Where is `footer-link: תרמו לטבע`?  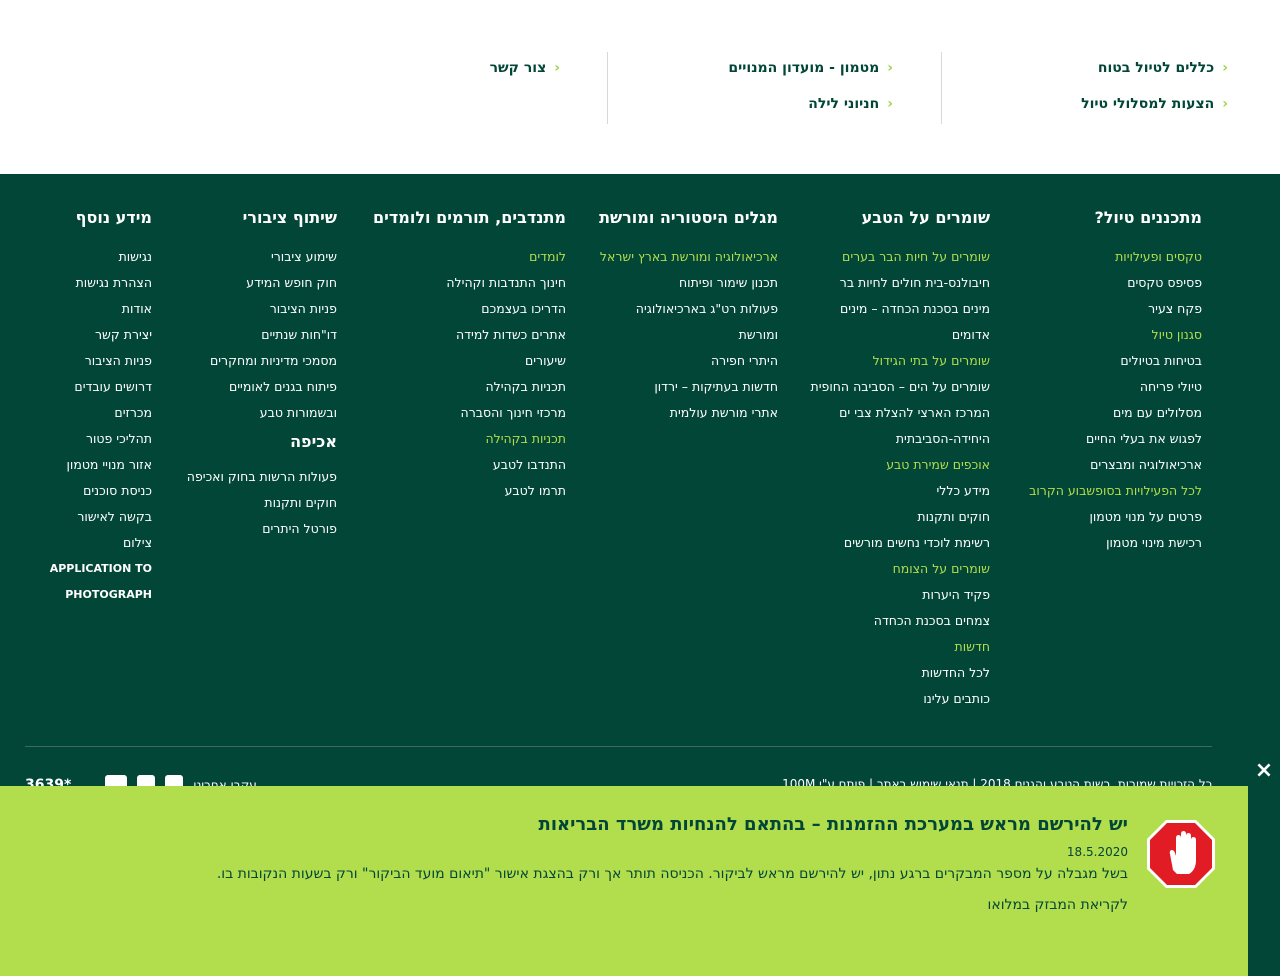
footer-link: תרמו לטבע is located at coordinates (469, 491).